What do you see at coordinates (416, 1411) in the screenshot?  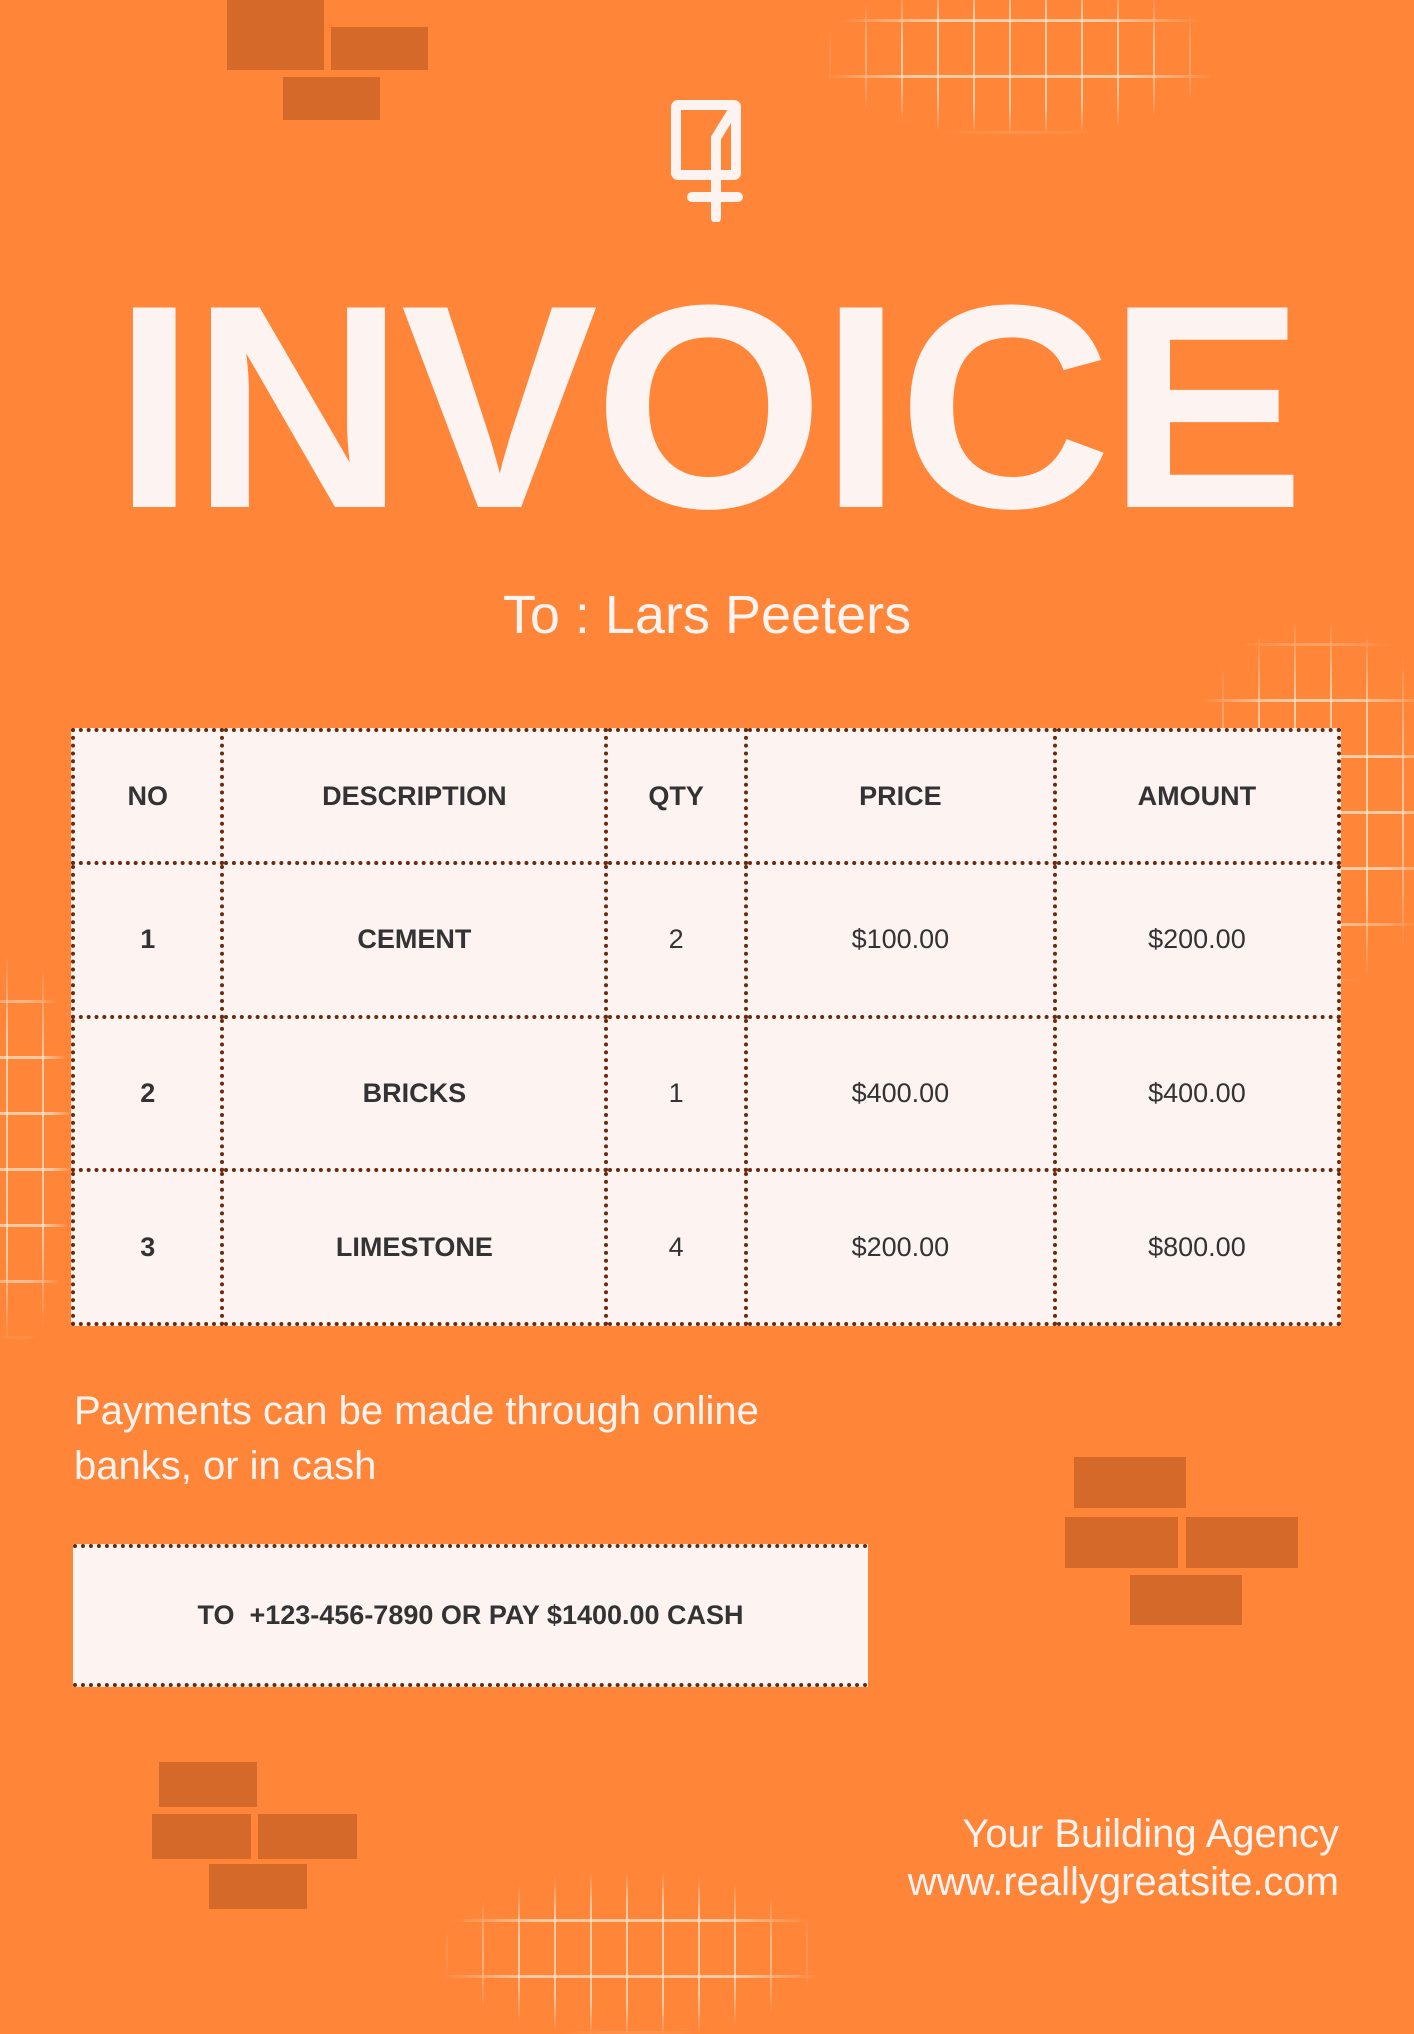 I see `payment-note-line: Payments can be made through online` at bounding box center [416, 1411].